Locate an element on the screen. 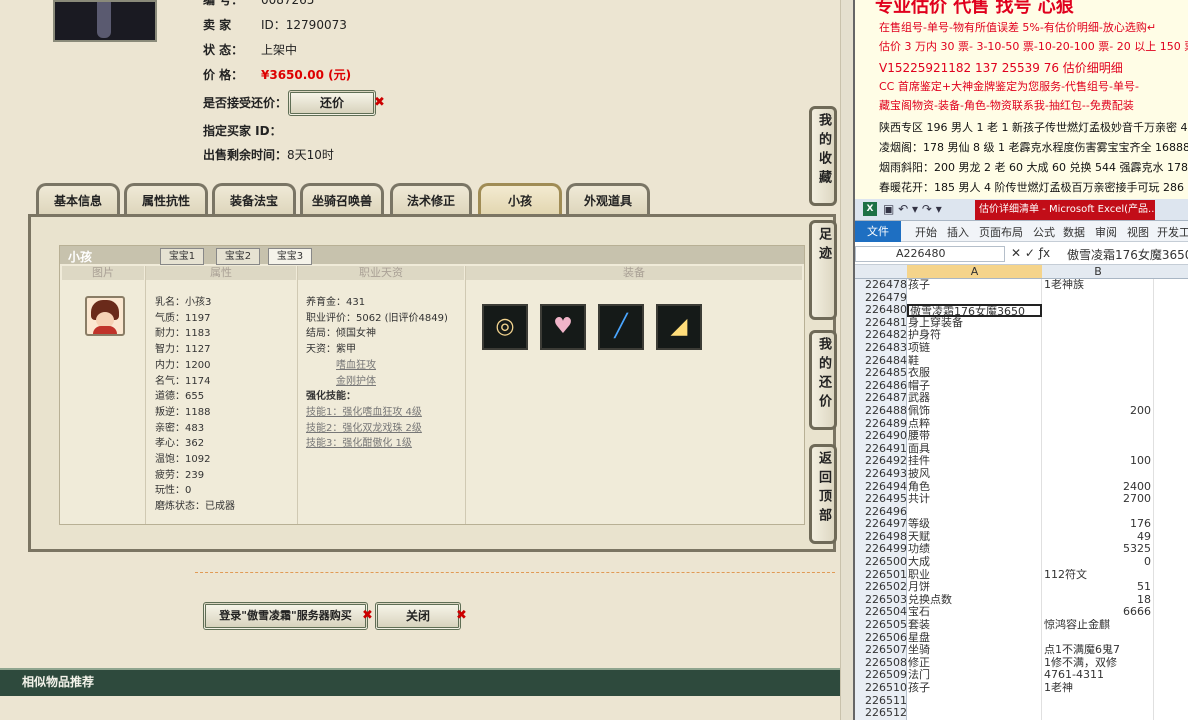  side-history-button: 足迹 is located at coordinates (823, 270).